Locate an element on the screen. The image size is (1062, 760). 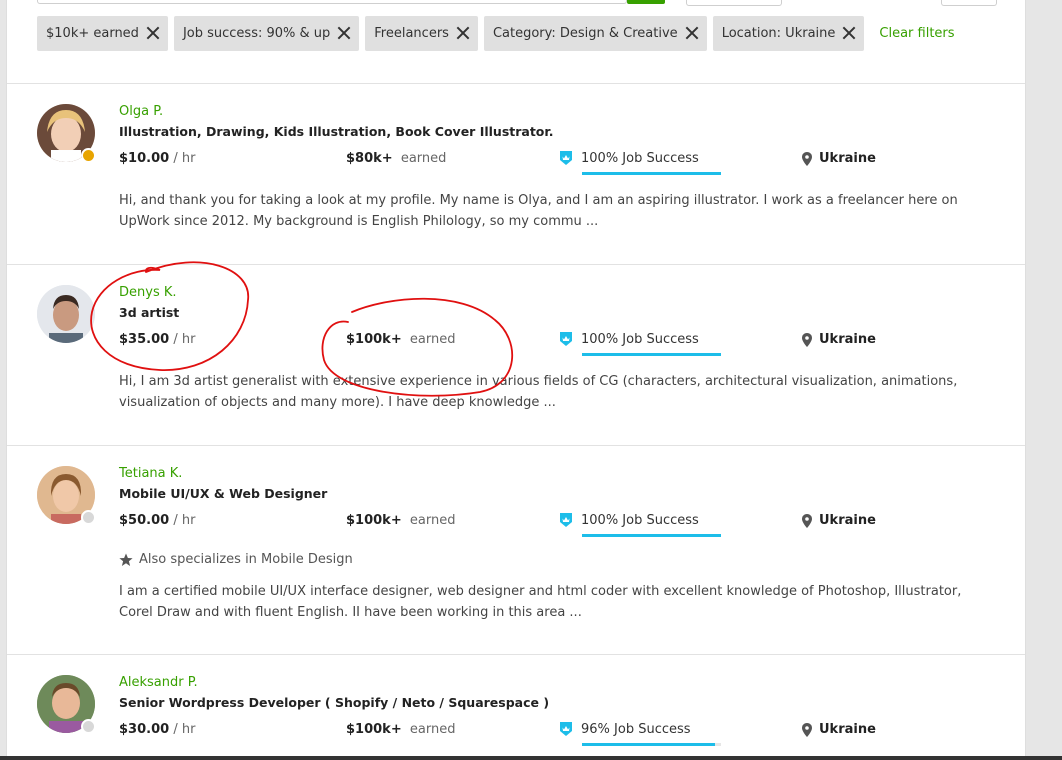
freelancer-name: Olga P. is located at coordinates (141, 111).